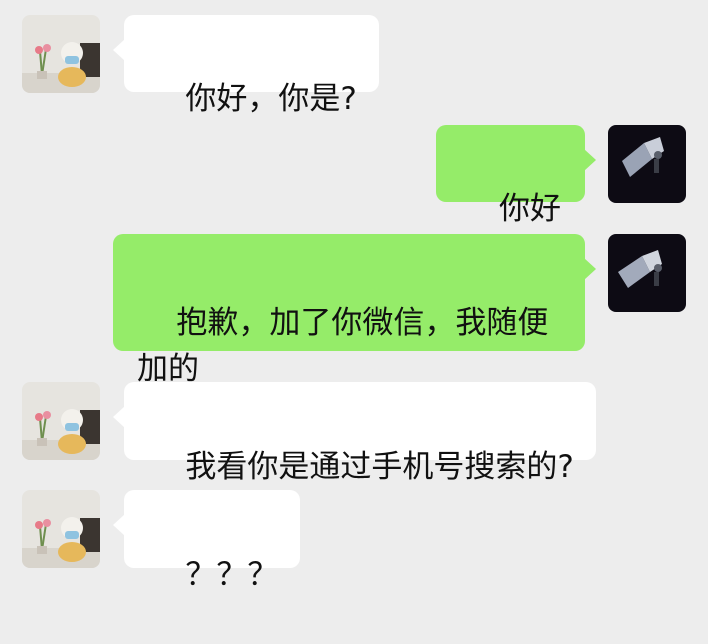 Image resolution: width=708 pixels, height=644 pixels. I want to click on message-text: 你好, so click(530, 209).